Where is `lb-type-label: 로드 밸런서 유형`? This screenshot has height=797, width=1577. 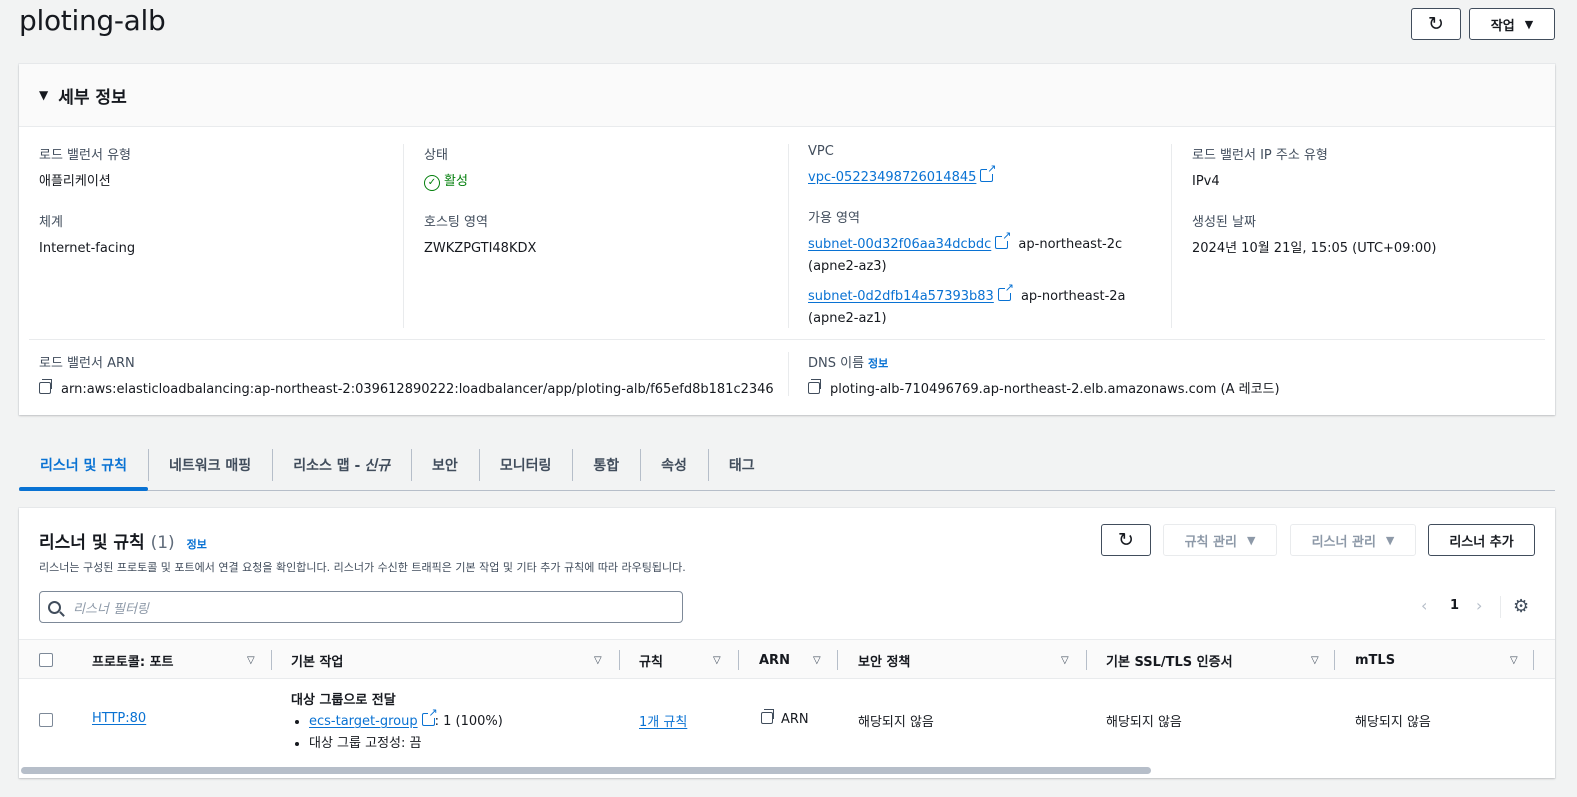
lb-type-label: 로드 밸런서 유형 is located at coordinates (85, 155).